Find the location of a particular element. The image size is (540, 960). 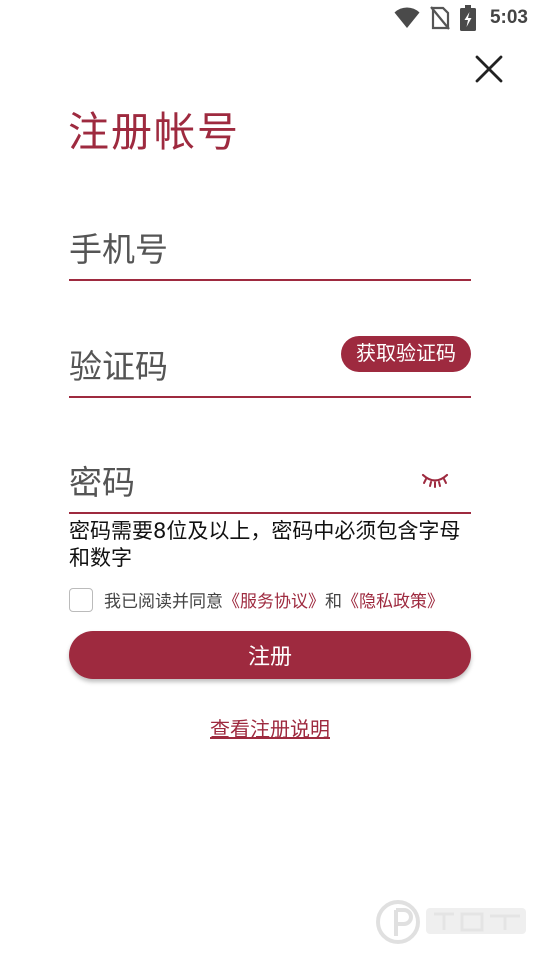

status-bar: 5:03 is located at coordinates (270, 18).